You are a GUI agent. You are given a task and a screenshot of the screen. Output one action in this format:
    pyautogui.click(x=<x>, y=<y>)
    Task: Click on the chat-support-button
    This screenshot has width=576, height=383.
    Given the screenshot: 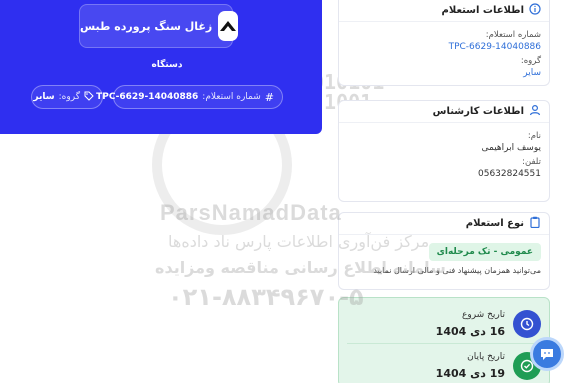 What is the action you would take?
    pyautogui.click(x=547, y=354)
    